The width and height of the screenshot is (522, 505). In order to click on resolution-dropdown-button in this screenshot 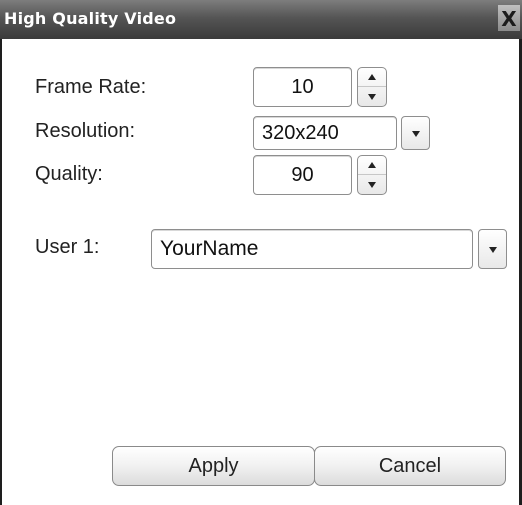, I will do `click(415, 133)`.